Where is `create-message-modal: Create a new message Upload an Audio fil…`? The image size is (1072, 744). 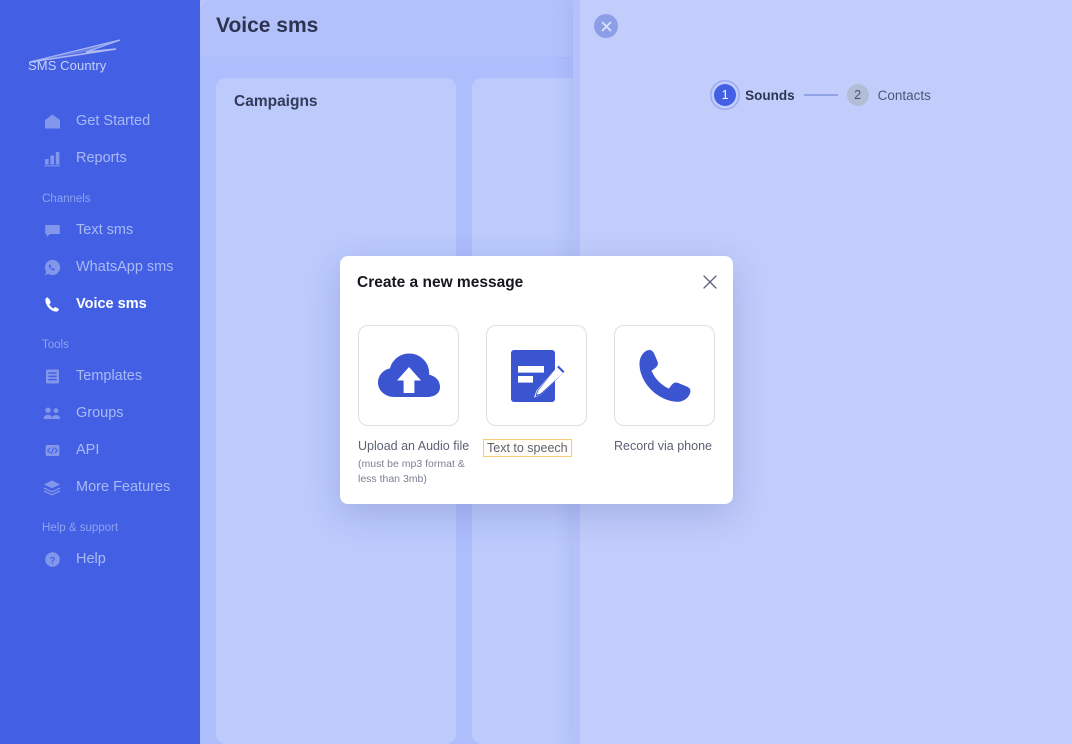 create-message-modal: Create a new message Upload an Audio fil… is located at coordinates (536, 380).